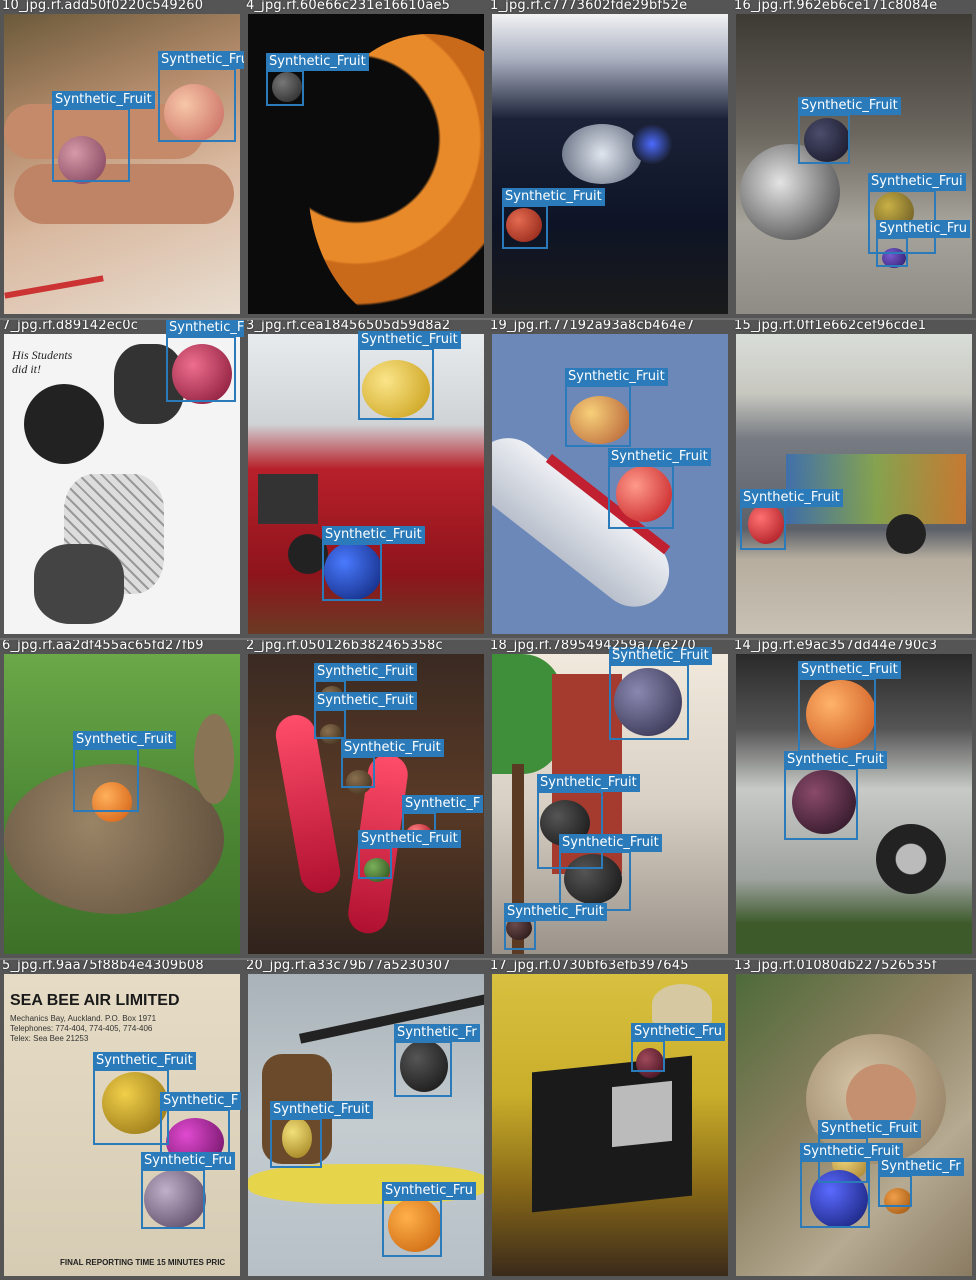  Describe the element at coordinates (214, 759) in the screenshot. I see `rabbit-ear` at that location.